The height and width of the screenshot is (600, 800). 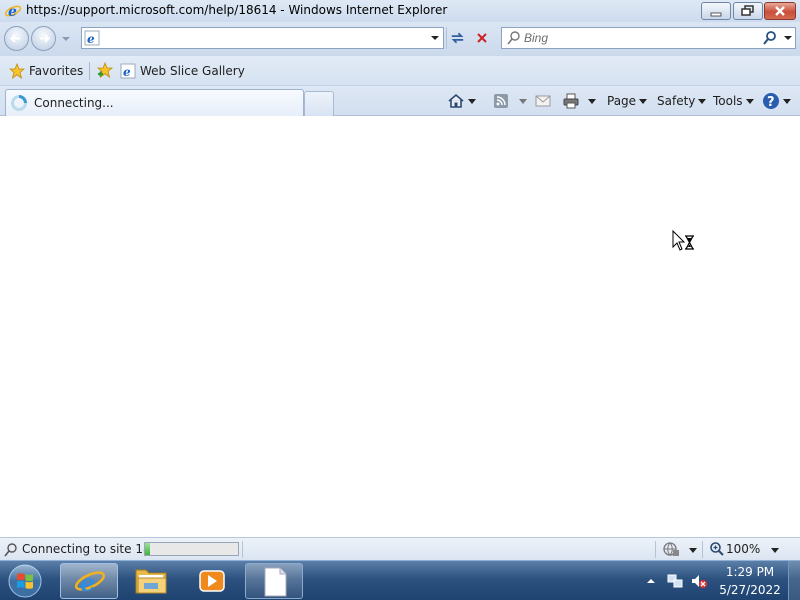 I want to click on protected-mode-dropdown-icon, so click(x=693, y=550).